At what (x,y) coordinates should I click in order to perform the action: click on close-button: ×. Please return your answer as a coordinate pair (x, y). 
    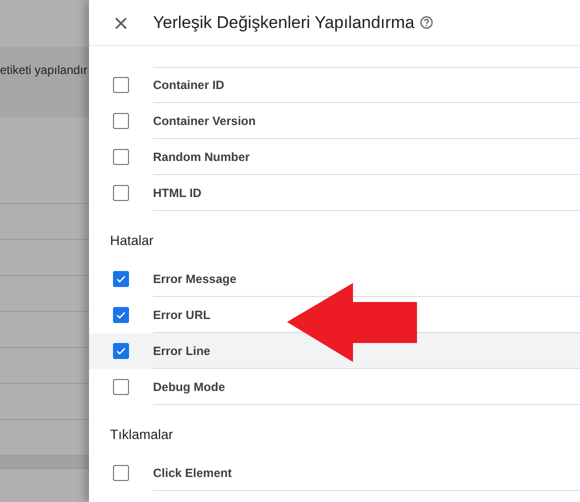
    Looking at the image, I should click on (121, 23).